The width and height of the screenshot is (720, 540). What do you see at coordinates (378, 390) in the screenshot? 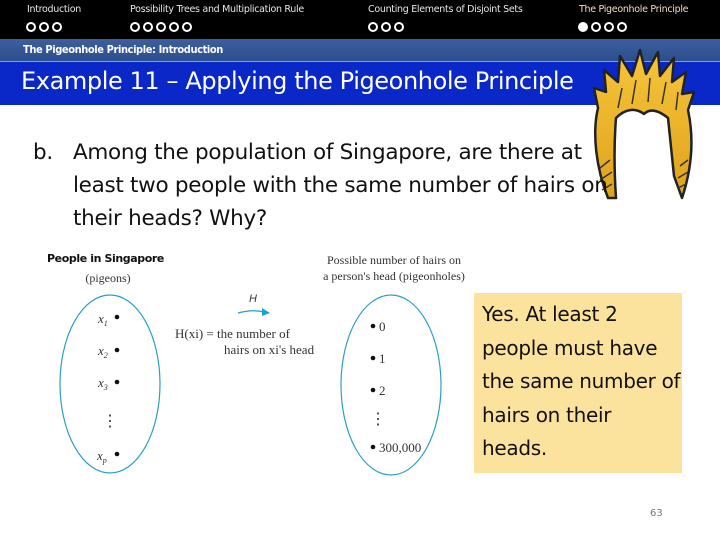
I see `pigeonhole-2: 2` at bounding box center [378, 390].